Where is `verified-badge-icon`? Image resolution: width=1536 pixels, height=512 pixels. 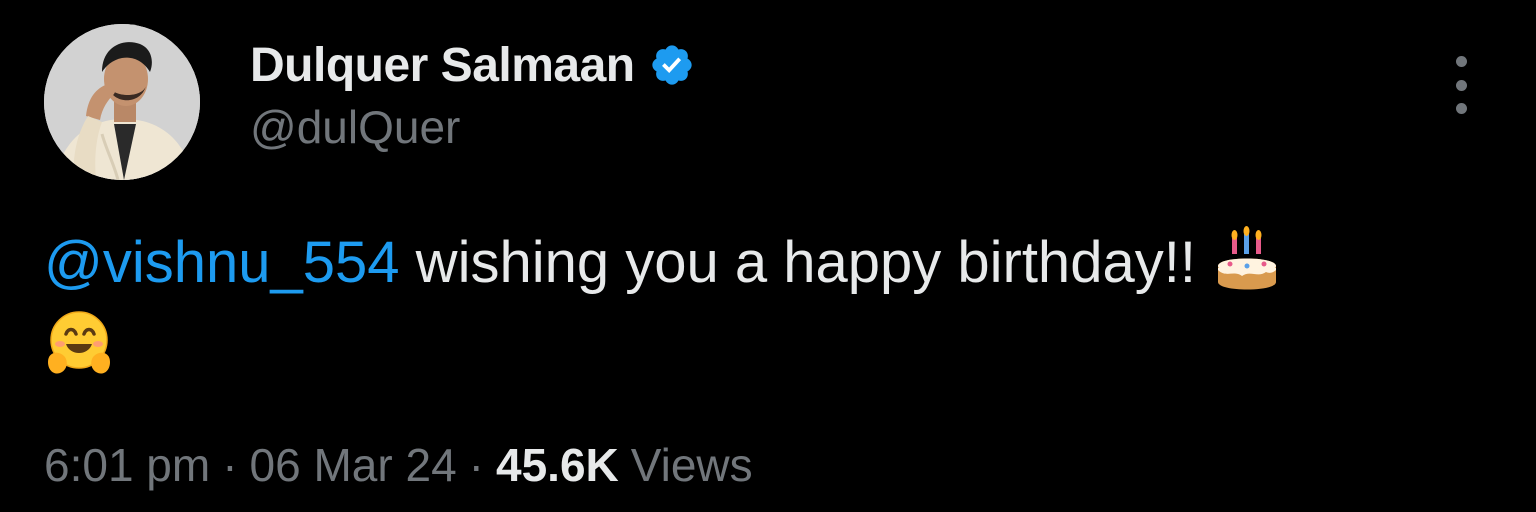 verified-badge-icon is located at coordinates (672, 65).